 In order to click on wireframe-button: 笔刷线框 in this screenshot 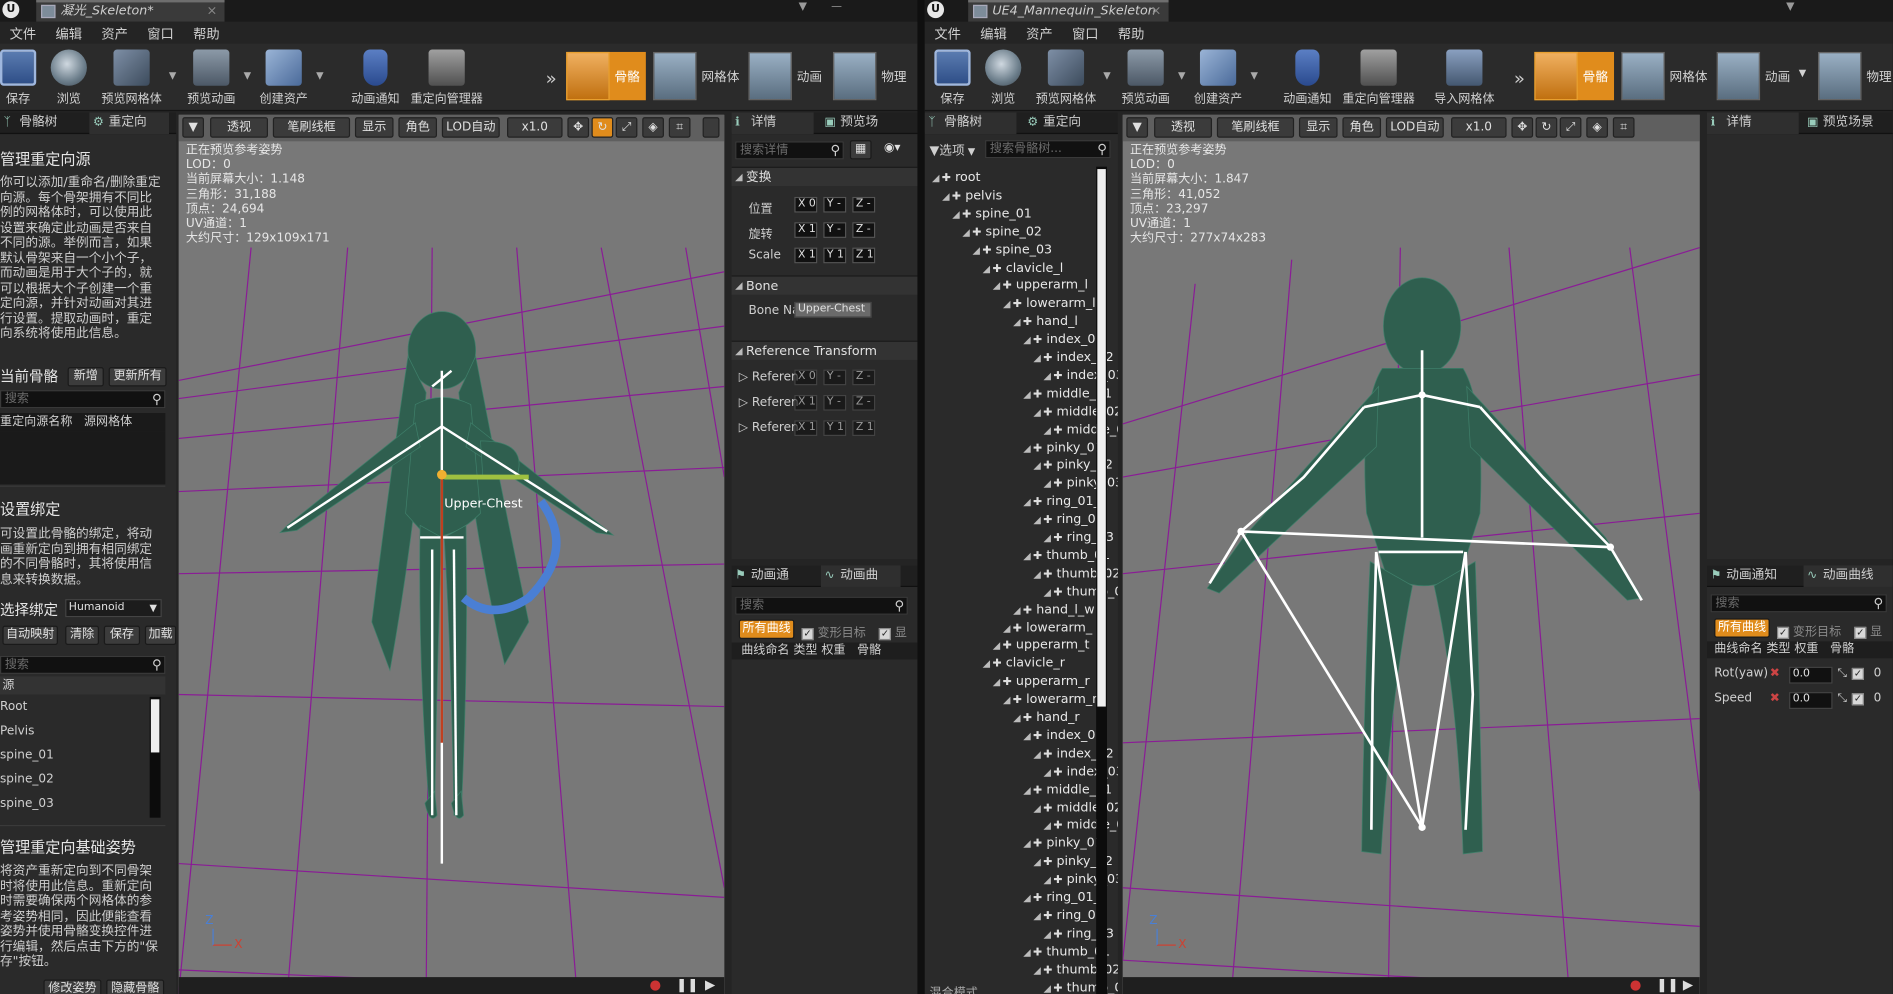, I will do `click(311, 127)`.